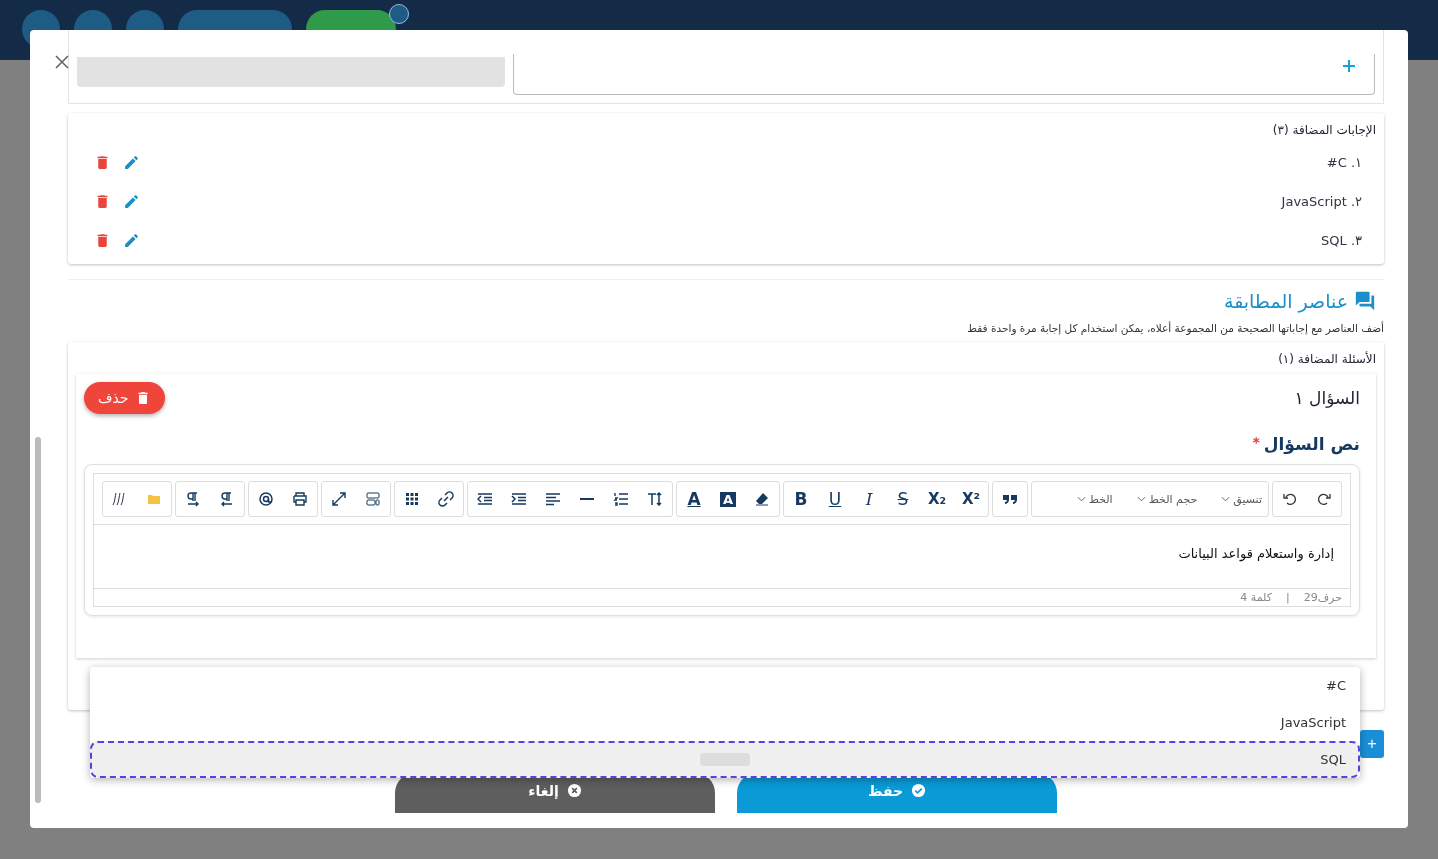 The image size is (1438, 859). What do you see at coordinates (1321, 201) in the screenshot?
I see `answer-text: ٢. JavaScript` at bounding box center [1321, 201].